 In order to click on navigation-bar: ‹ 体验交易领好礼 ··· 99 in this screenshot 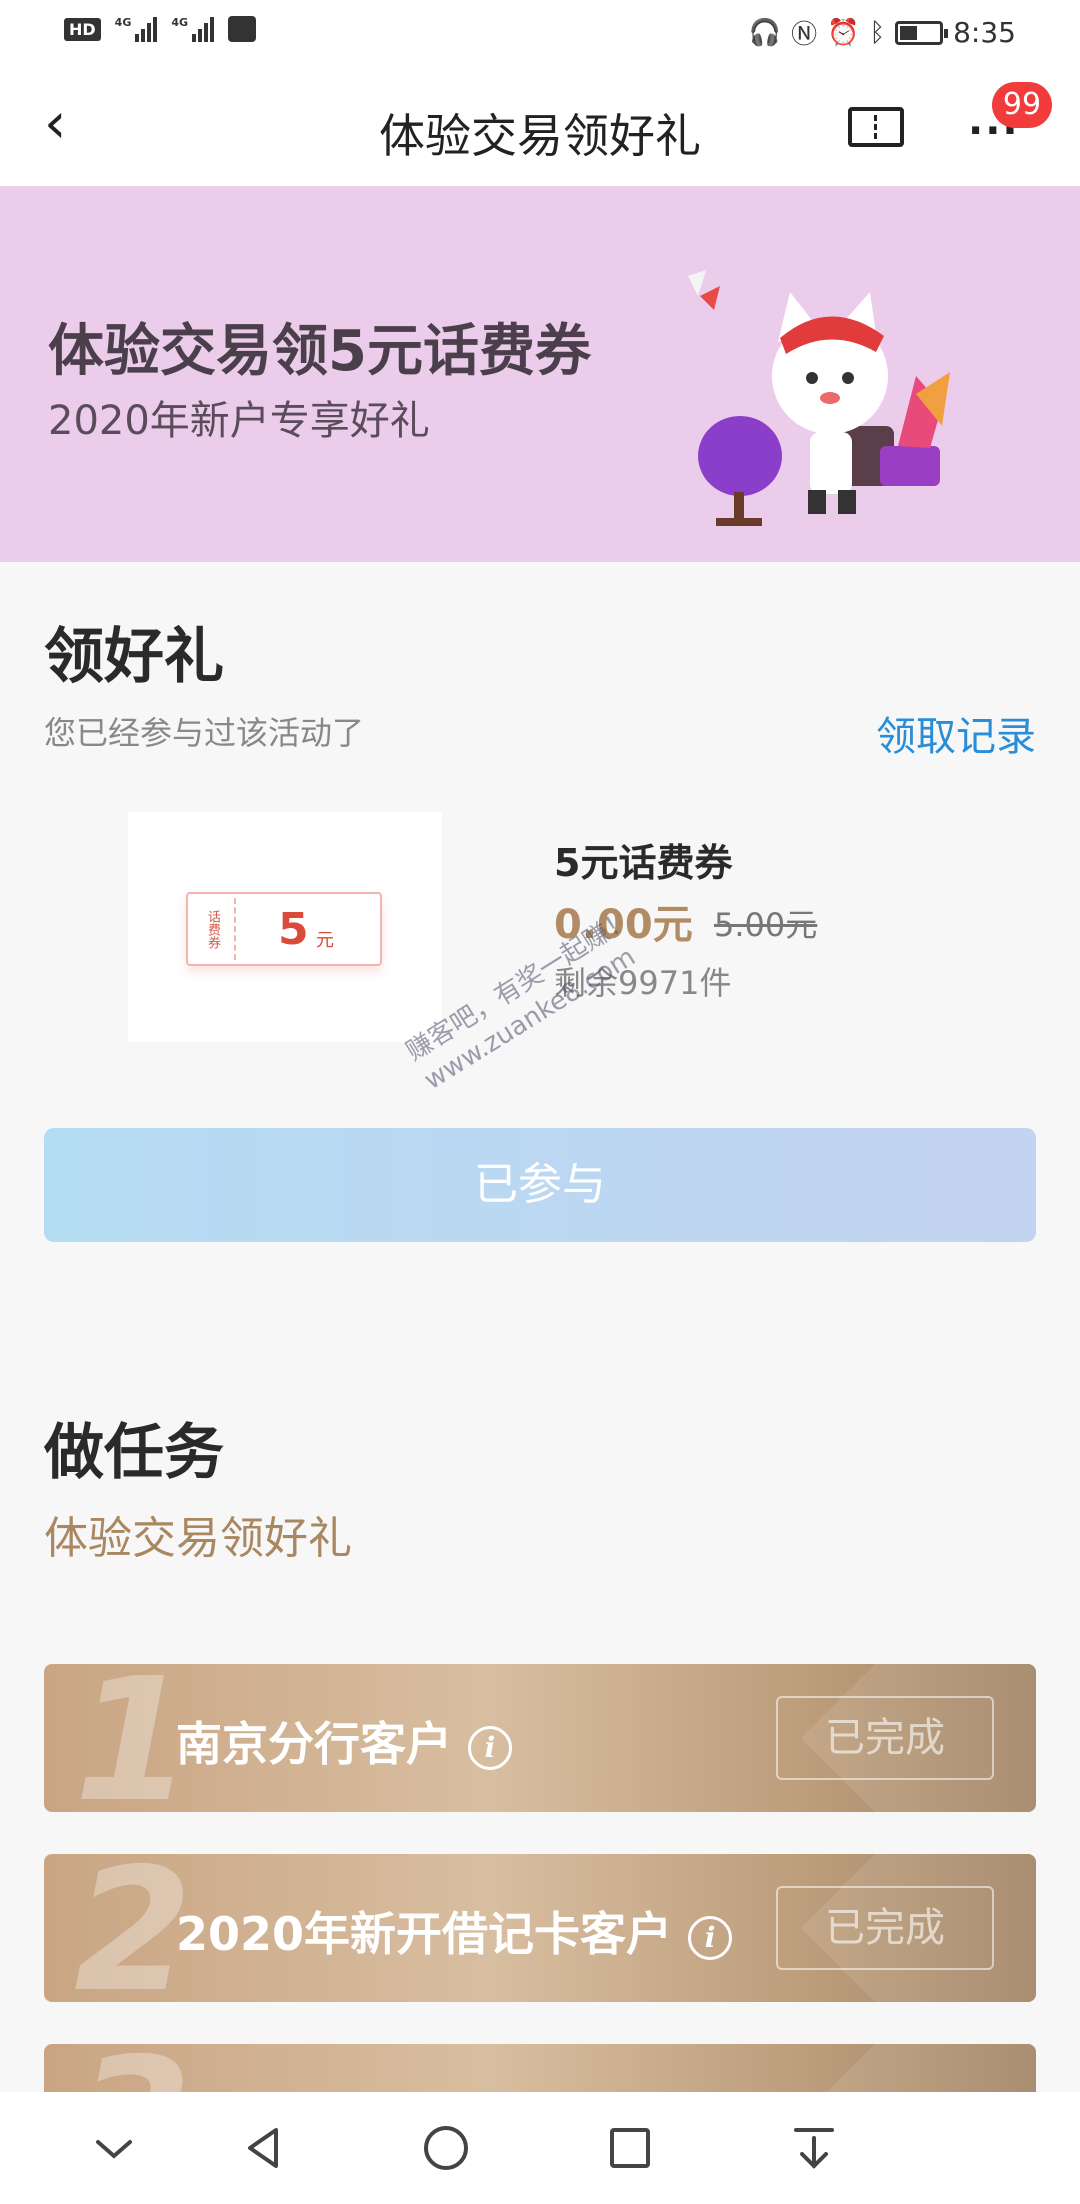, I will do `click(540, 126)`.